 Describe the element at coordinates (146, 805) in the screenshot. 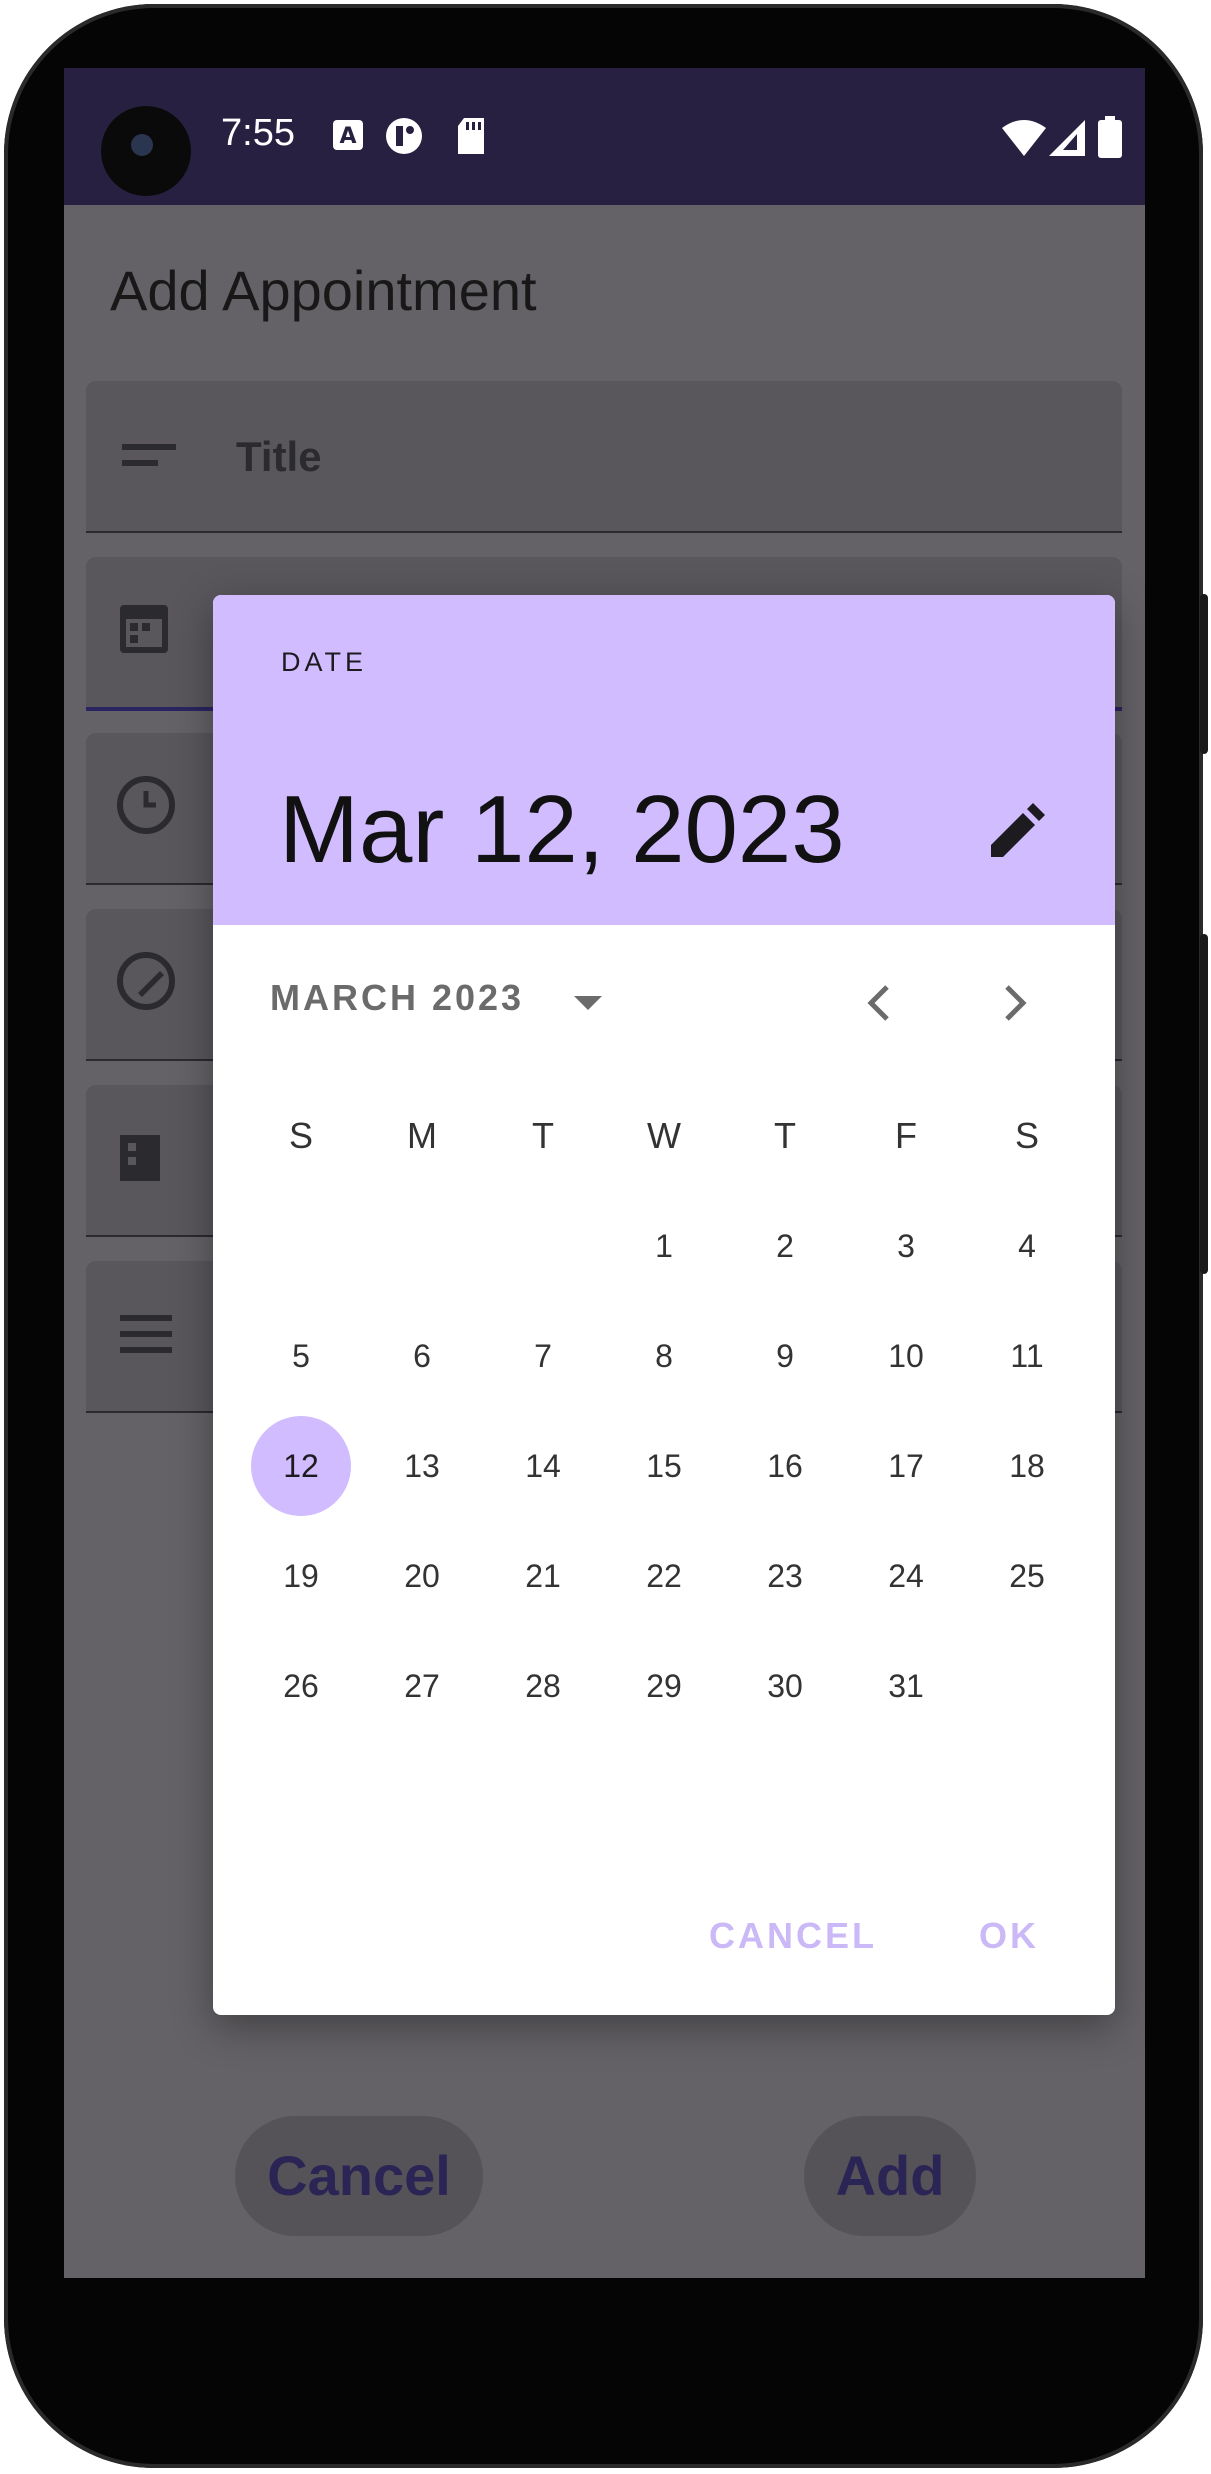

I see `clock-icon` at that location.